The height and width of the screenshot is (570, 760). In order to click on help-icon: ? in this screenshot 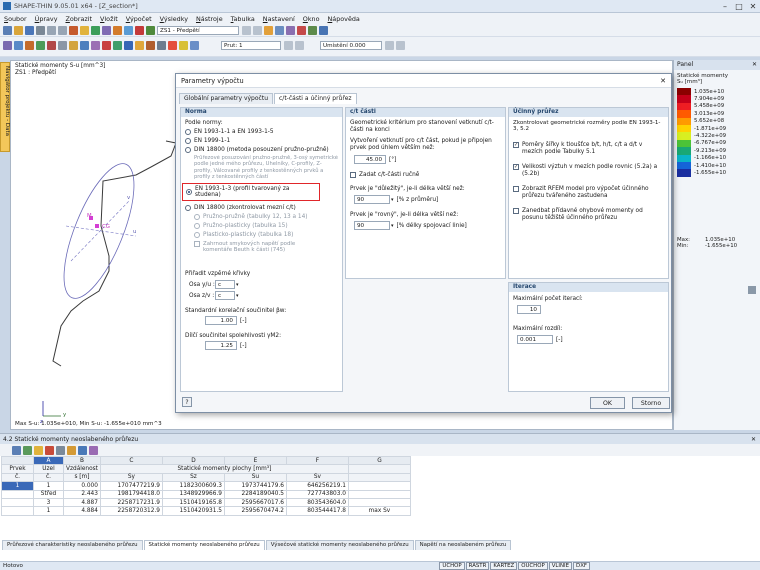, I will do `click(187, 402)`.